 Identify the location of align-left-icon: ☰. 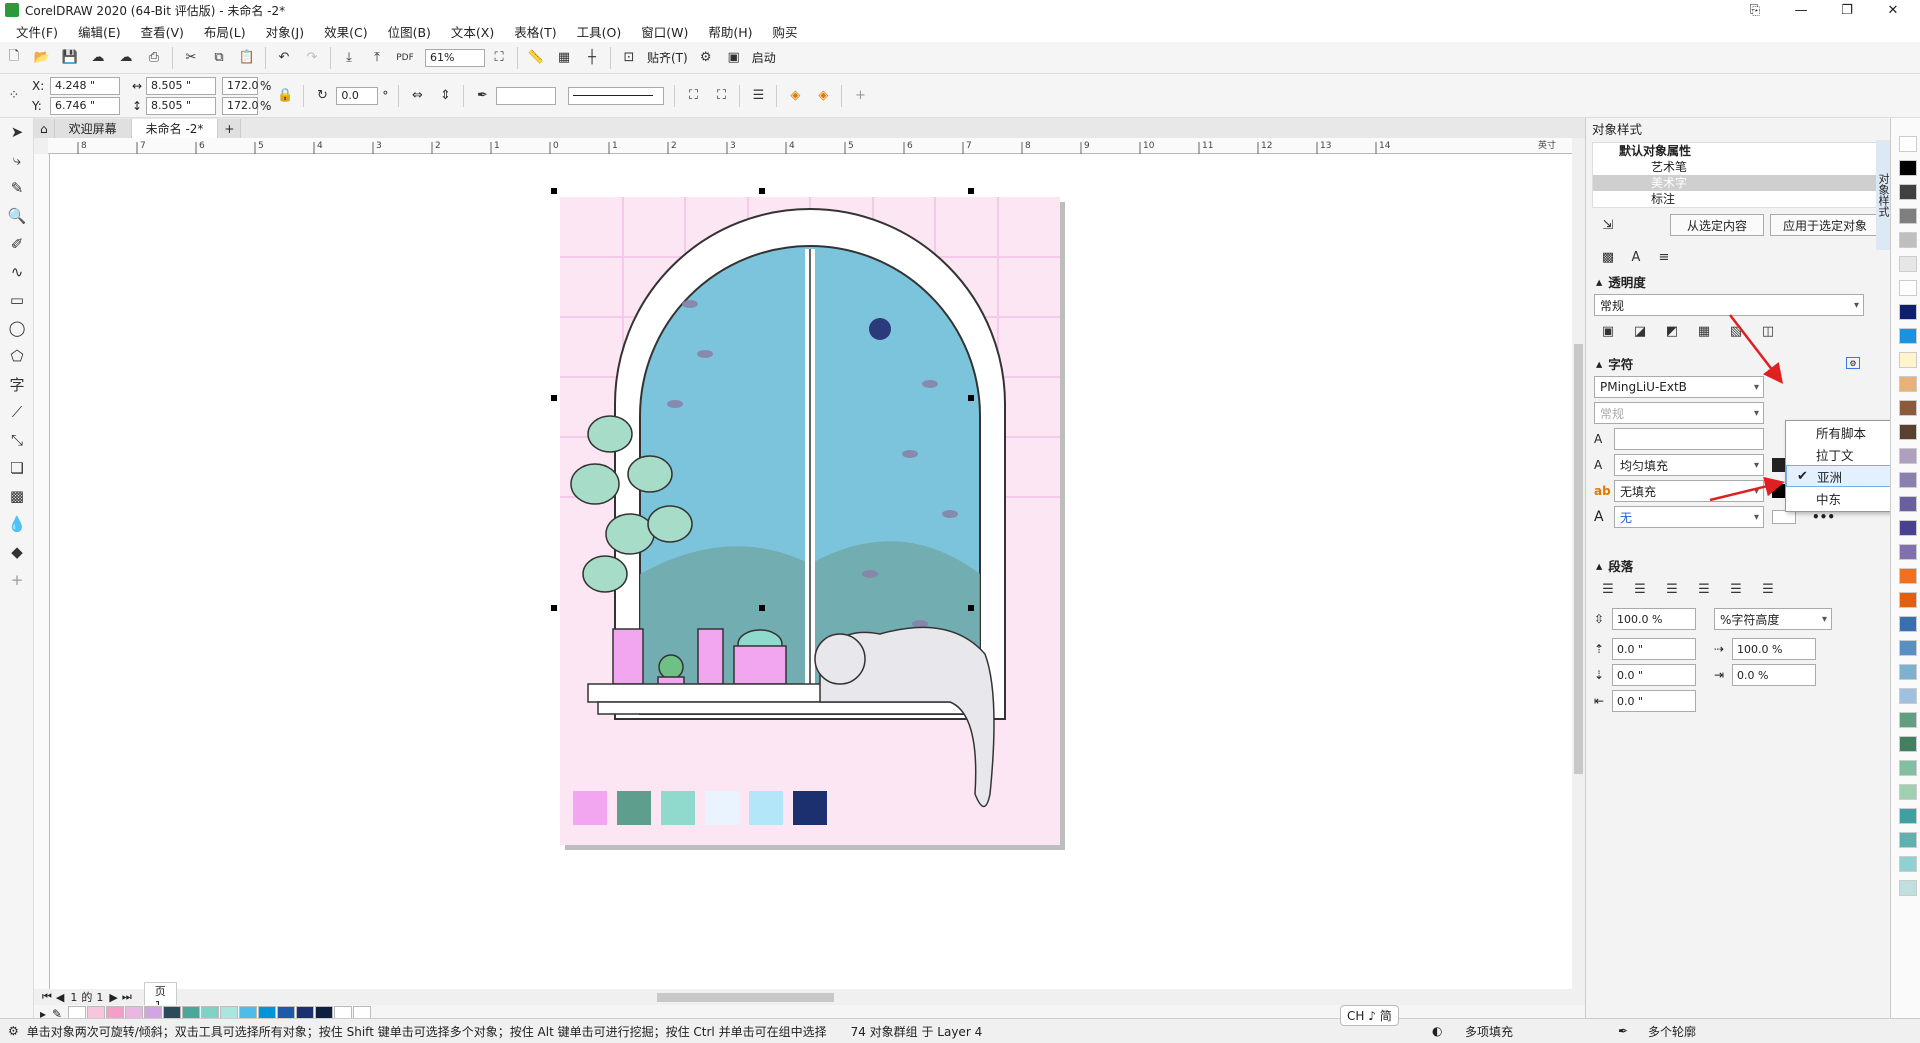
(1640, 589).